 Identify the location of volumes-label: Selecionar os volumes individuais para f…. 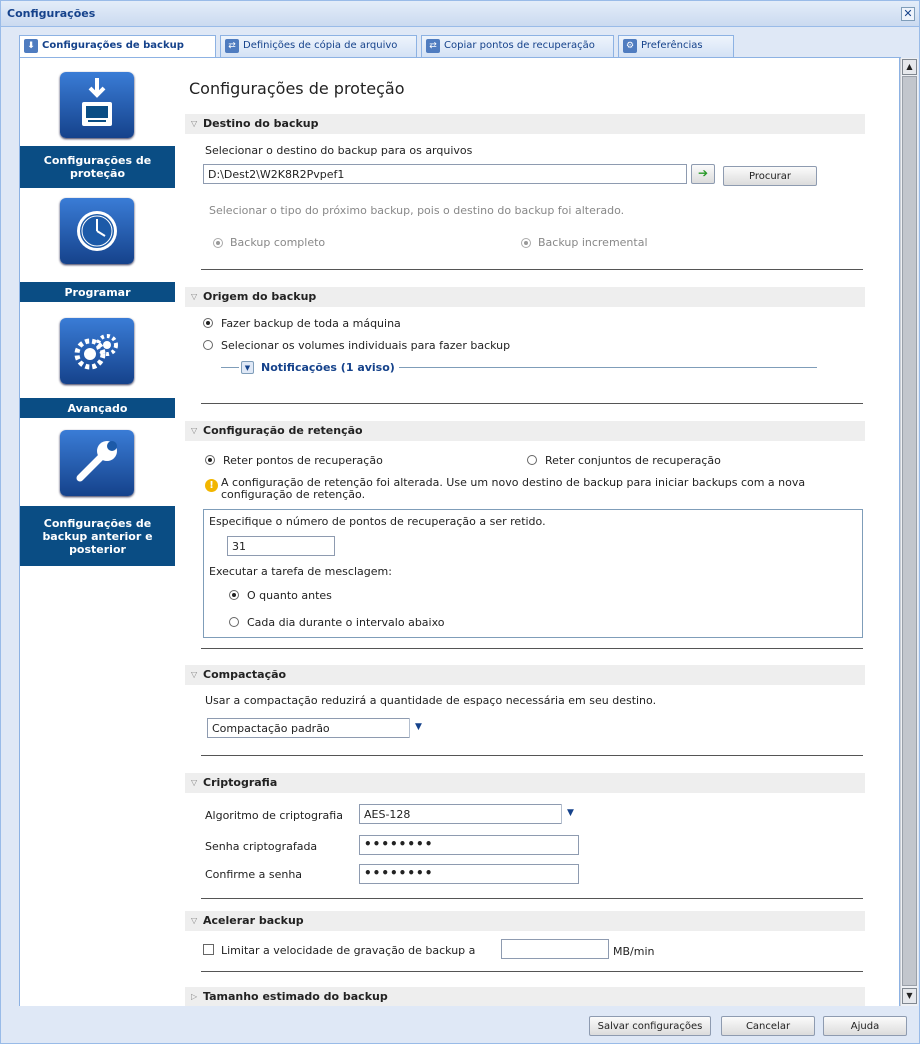
(366, 345).